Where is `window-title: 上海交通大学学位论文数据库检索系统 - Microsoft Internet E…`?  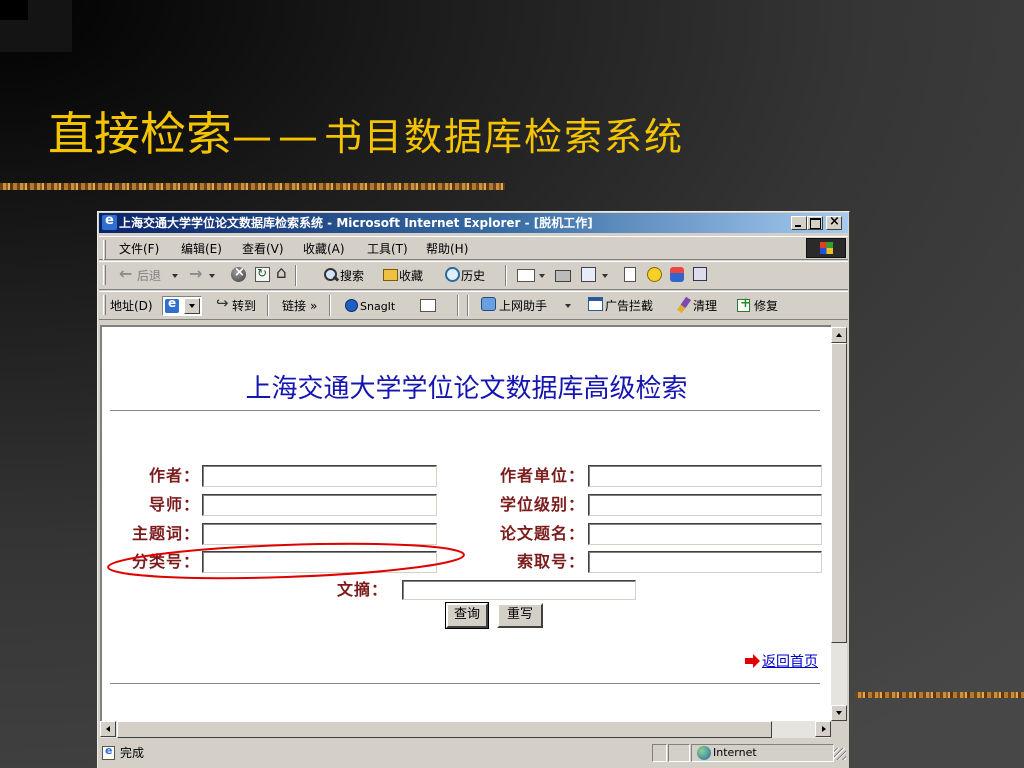
window-title: 上海交通大学学位论文数据库检索系统 - Microsoft Internet E… is located at coordinates (356, 223).